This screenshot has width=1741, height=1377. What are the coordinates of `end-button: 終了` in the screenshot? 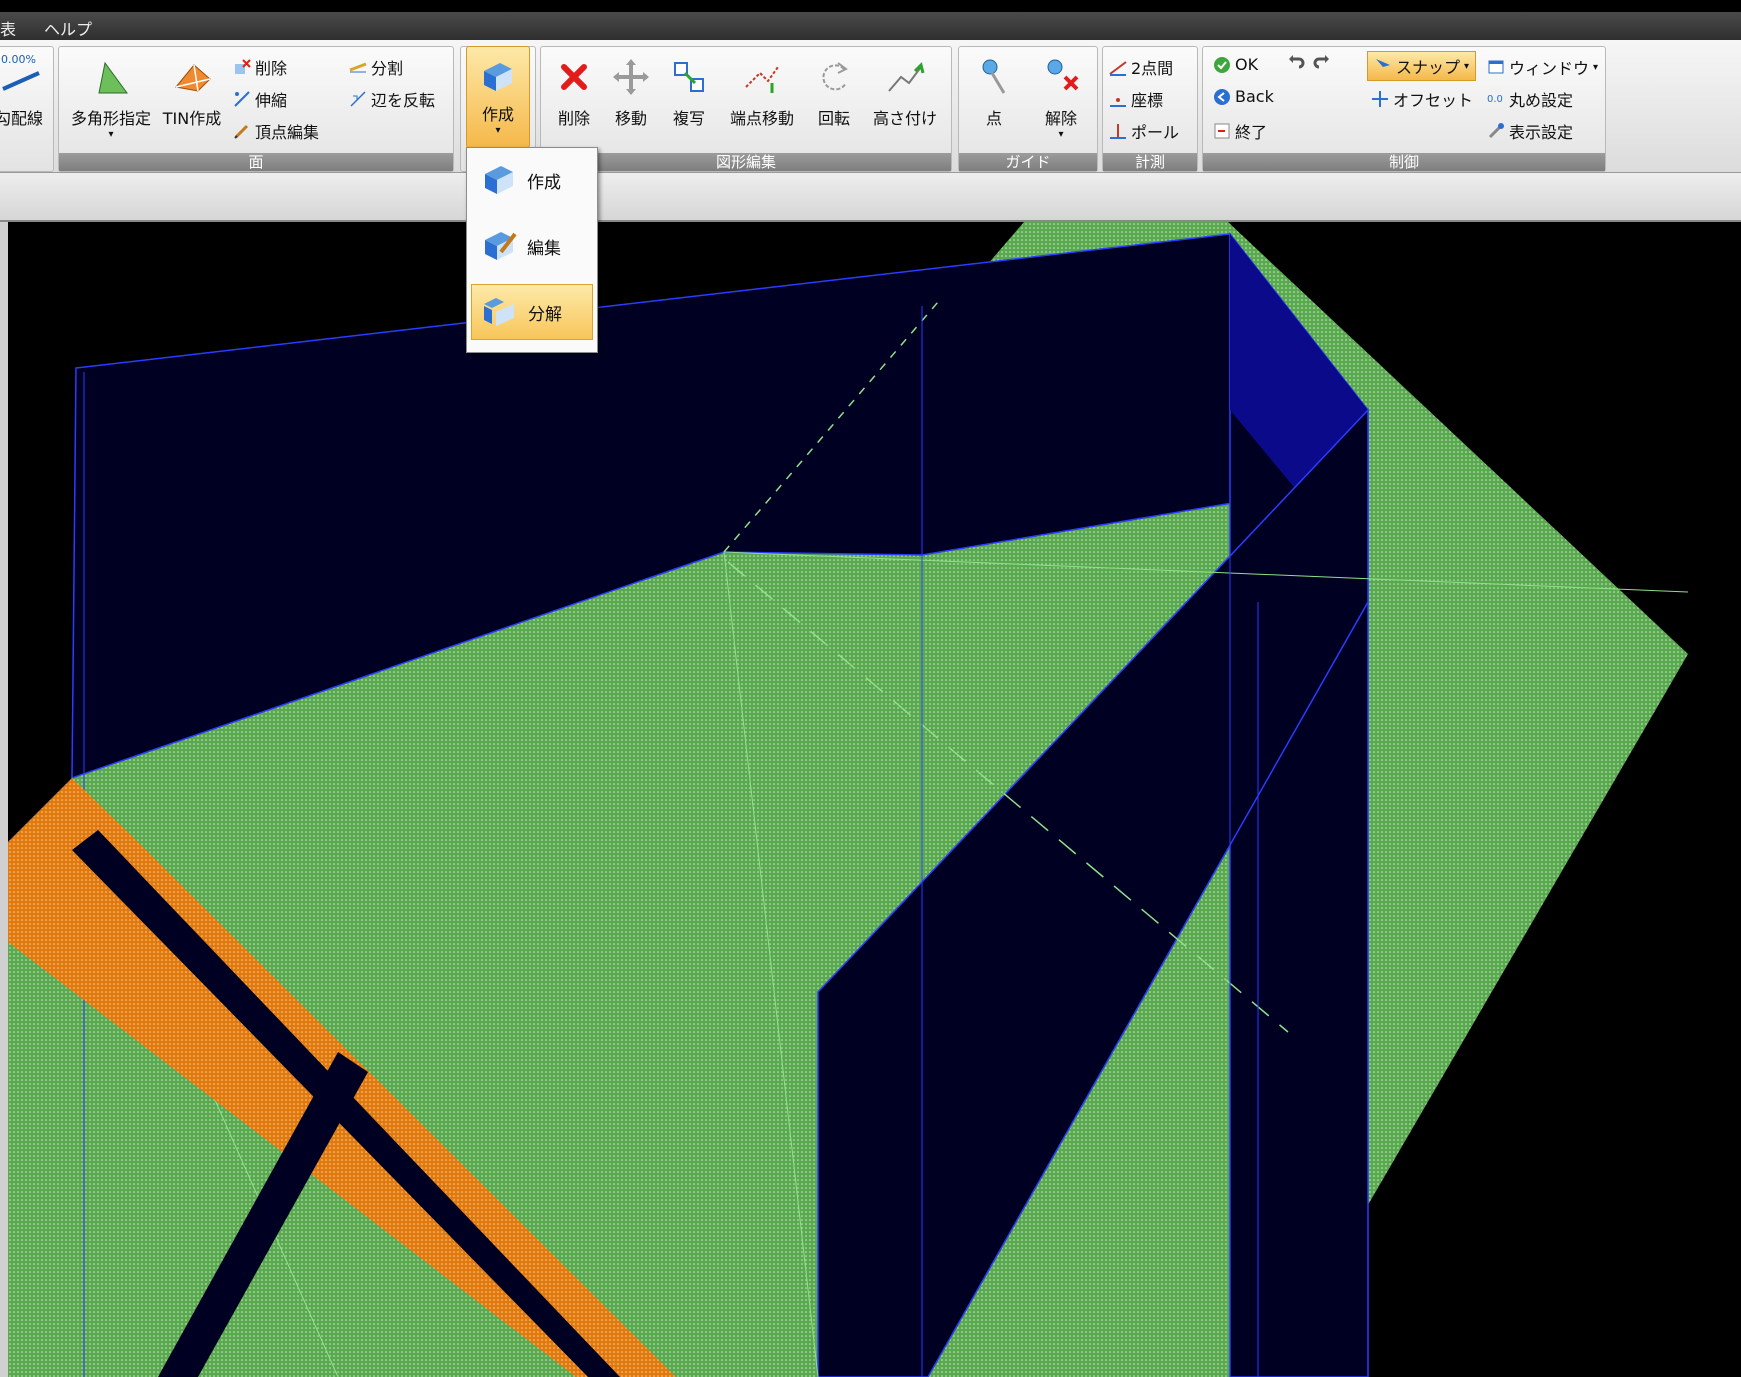 It's located at (1240, 131).